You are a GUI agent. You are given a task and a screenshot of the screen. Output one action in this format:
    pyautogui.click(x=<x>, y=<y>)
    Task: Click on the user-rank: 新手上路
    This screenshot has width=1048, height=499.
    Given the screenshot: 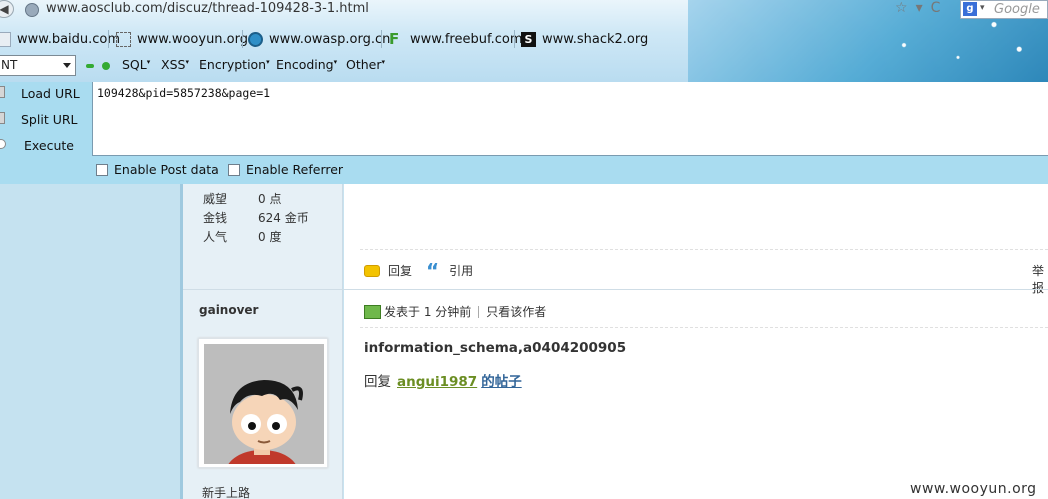 What is the action you would take?
    pyautogui.click(x=226, y=492)
    